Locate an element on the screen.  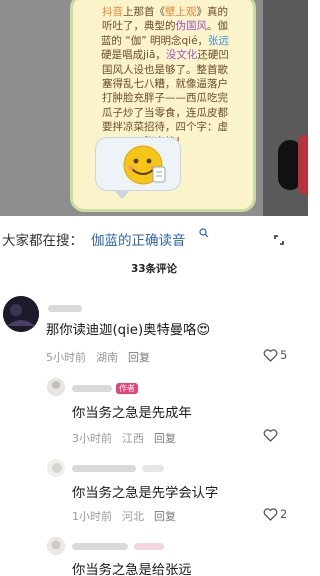
search-suggestion-link: 伽蓝的正确读音 is located at coordinates (138, 239).